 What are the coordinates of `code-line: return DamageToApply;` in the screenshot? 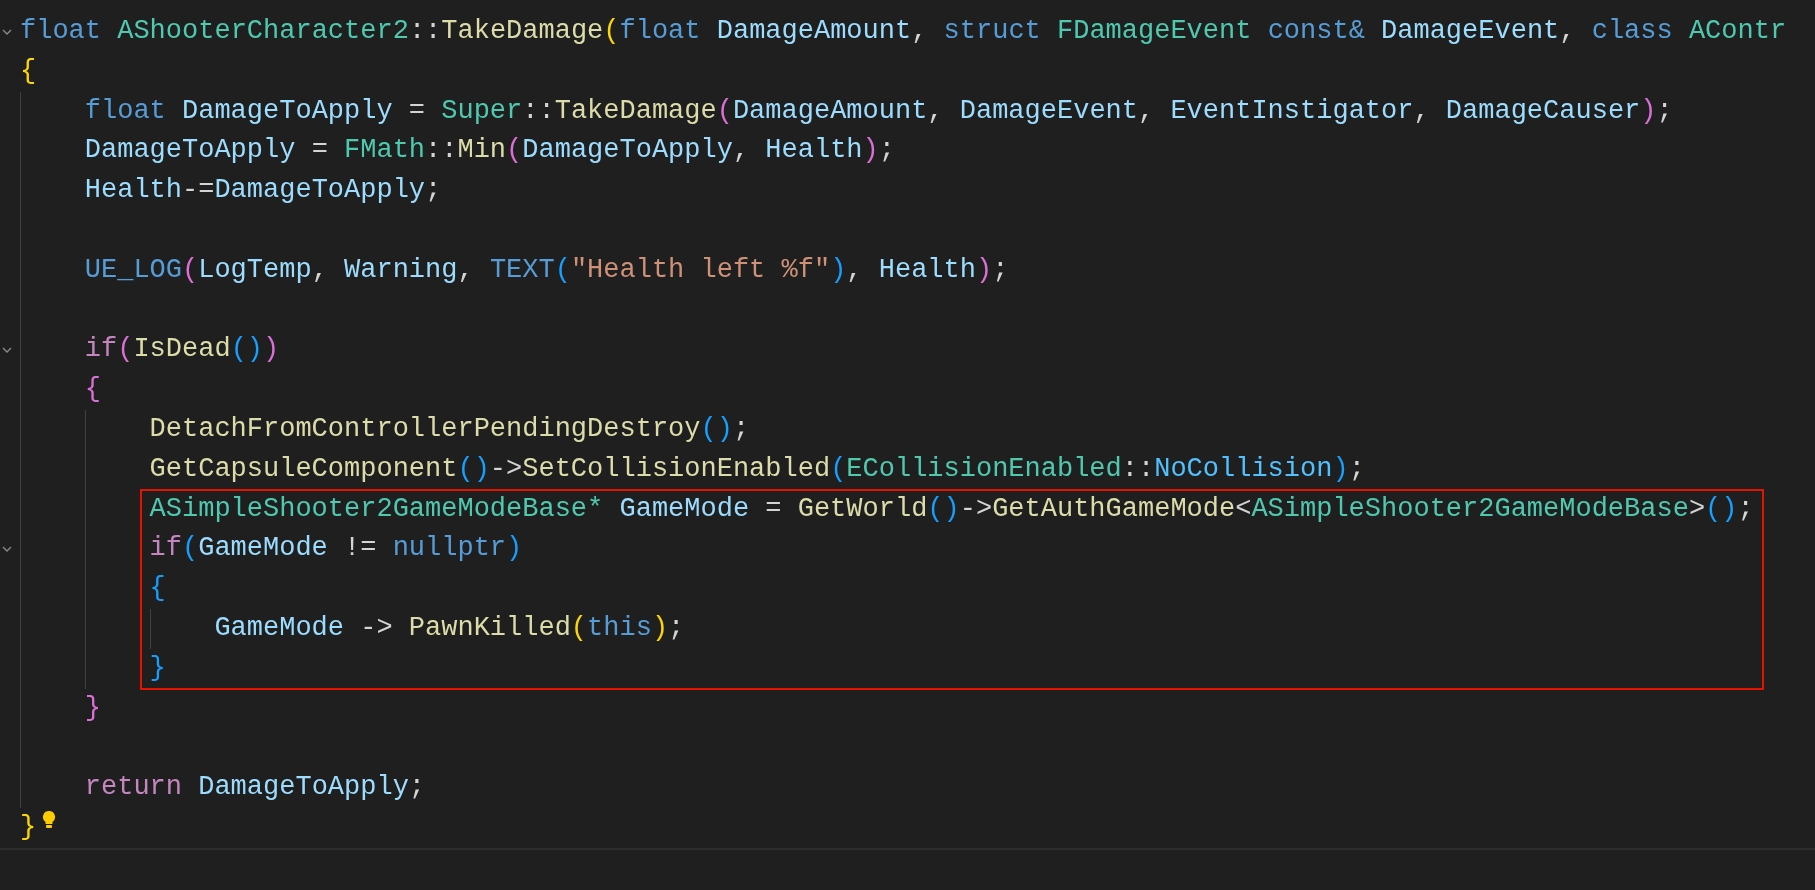 It's located at (255, 788).